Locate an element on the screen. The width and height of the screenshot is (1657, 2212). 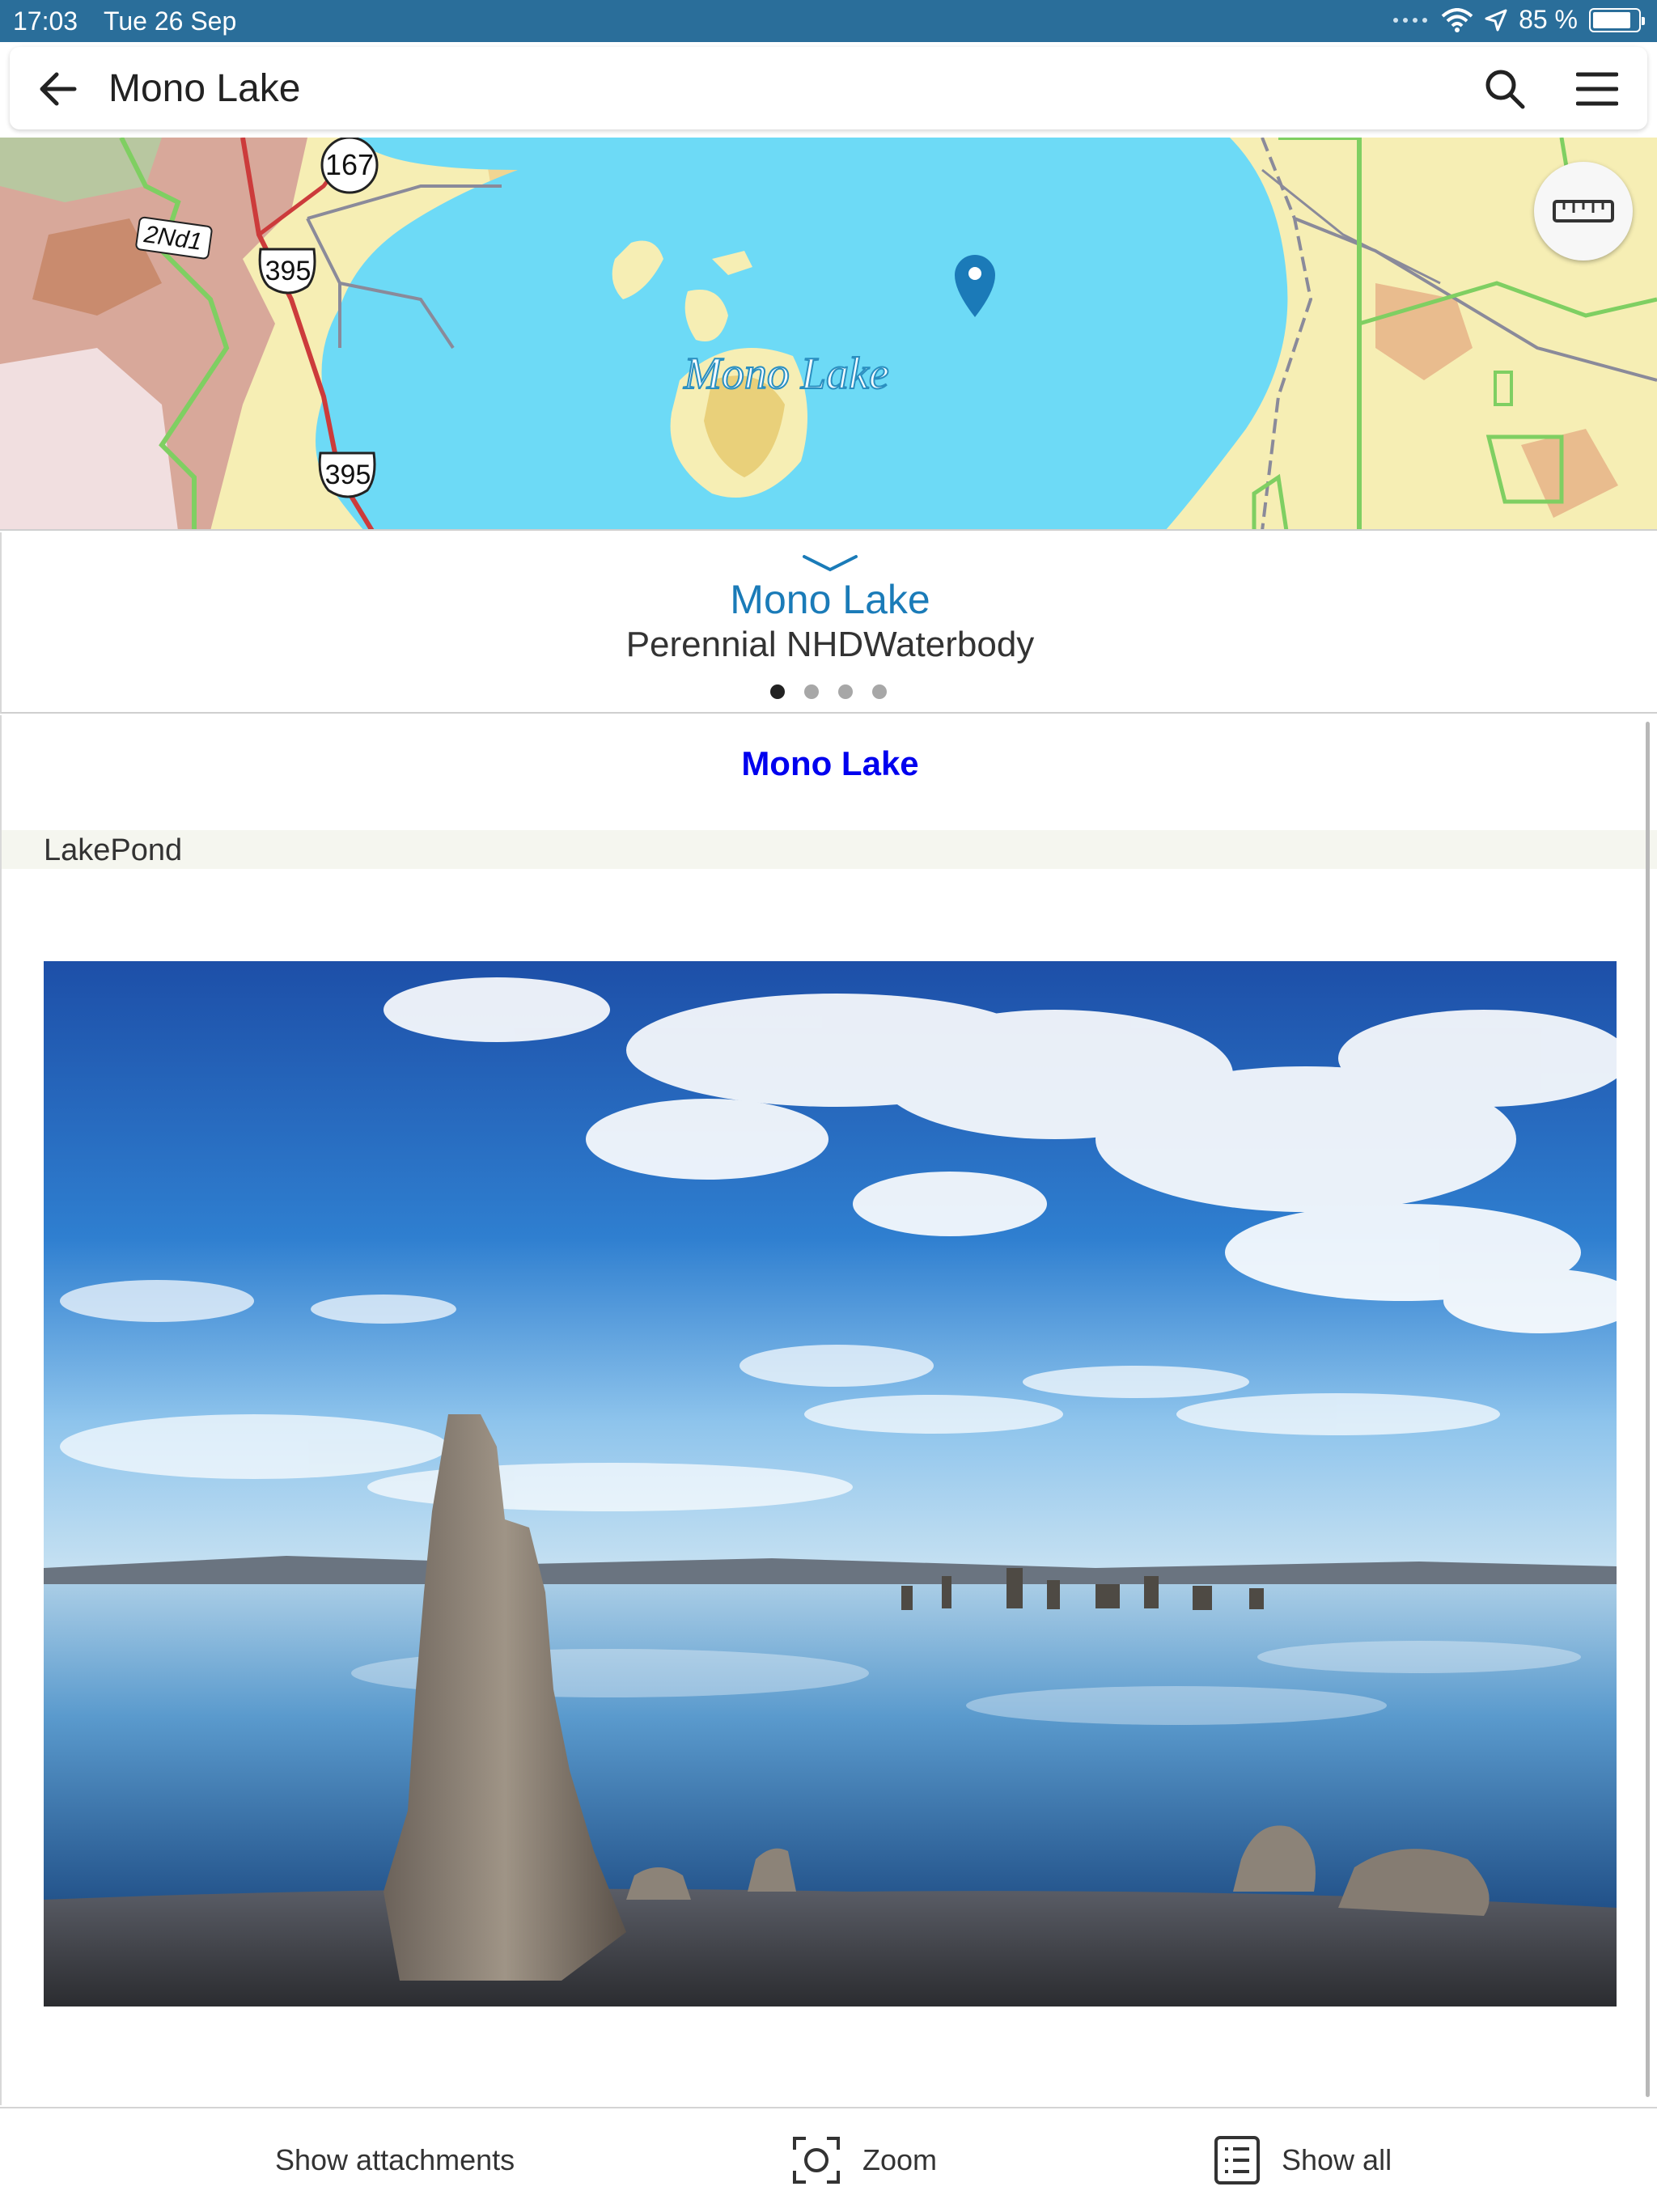
hamburger-menu-icon is located at coordinates (1597, 89).